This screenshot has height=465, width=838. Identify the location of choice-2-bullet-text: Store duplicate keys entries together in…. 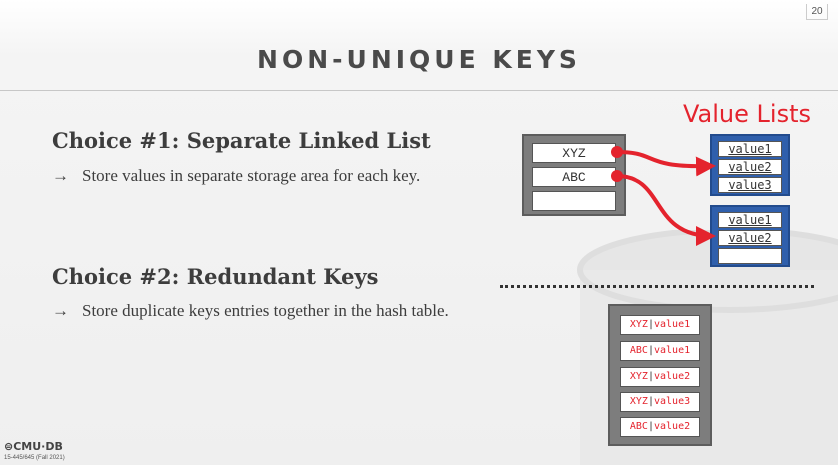
(265, 310).